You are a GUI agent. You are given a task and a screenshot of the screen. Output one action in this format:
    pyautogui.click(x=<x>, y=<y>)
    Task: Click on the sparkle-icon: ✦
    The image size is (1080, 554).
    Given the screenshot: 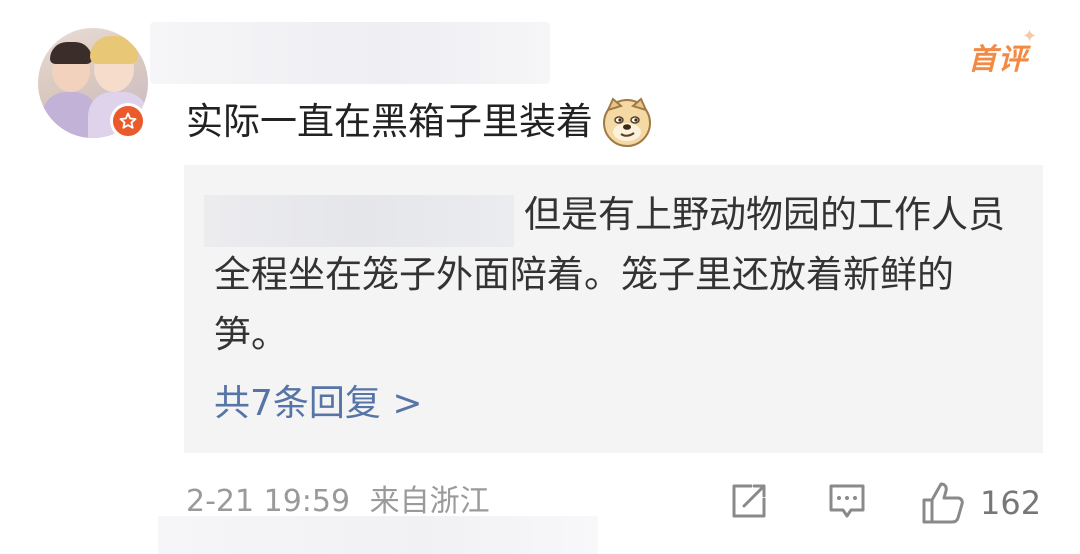 What is the action you would take?
    pyautogui.click(x=1030, y=36)
    